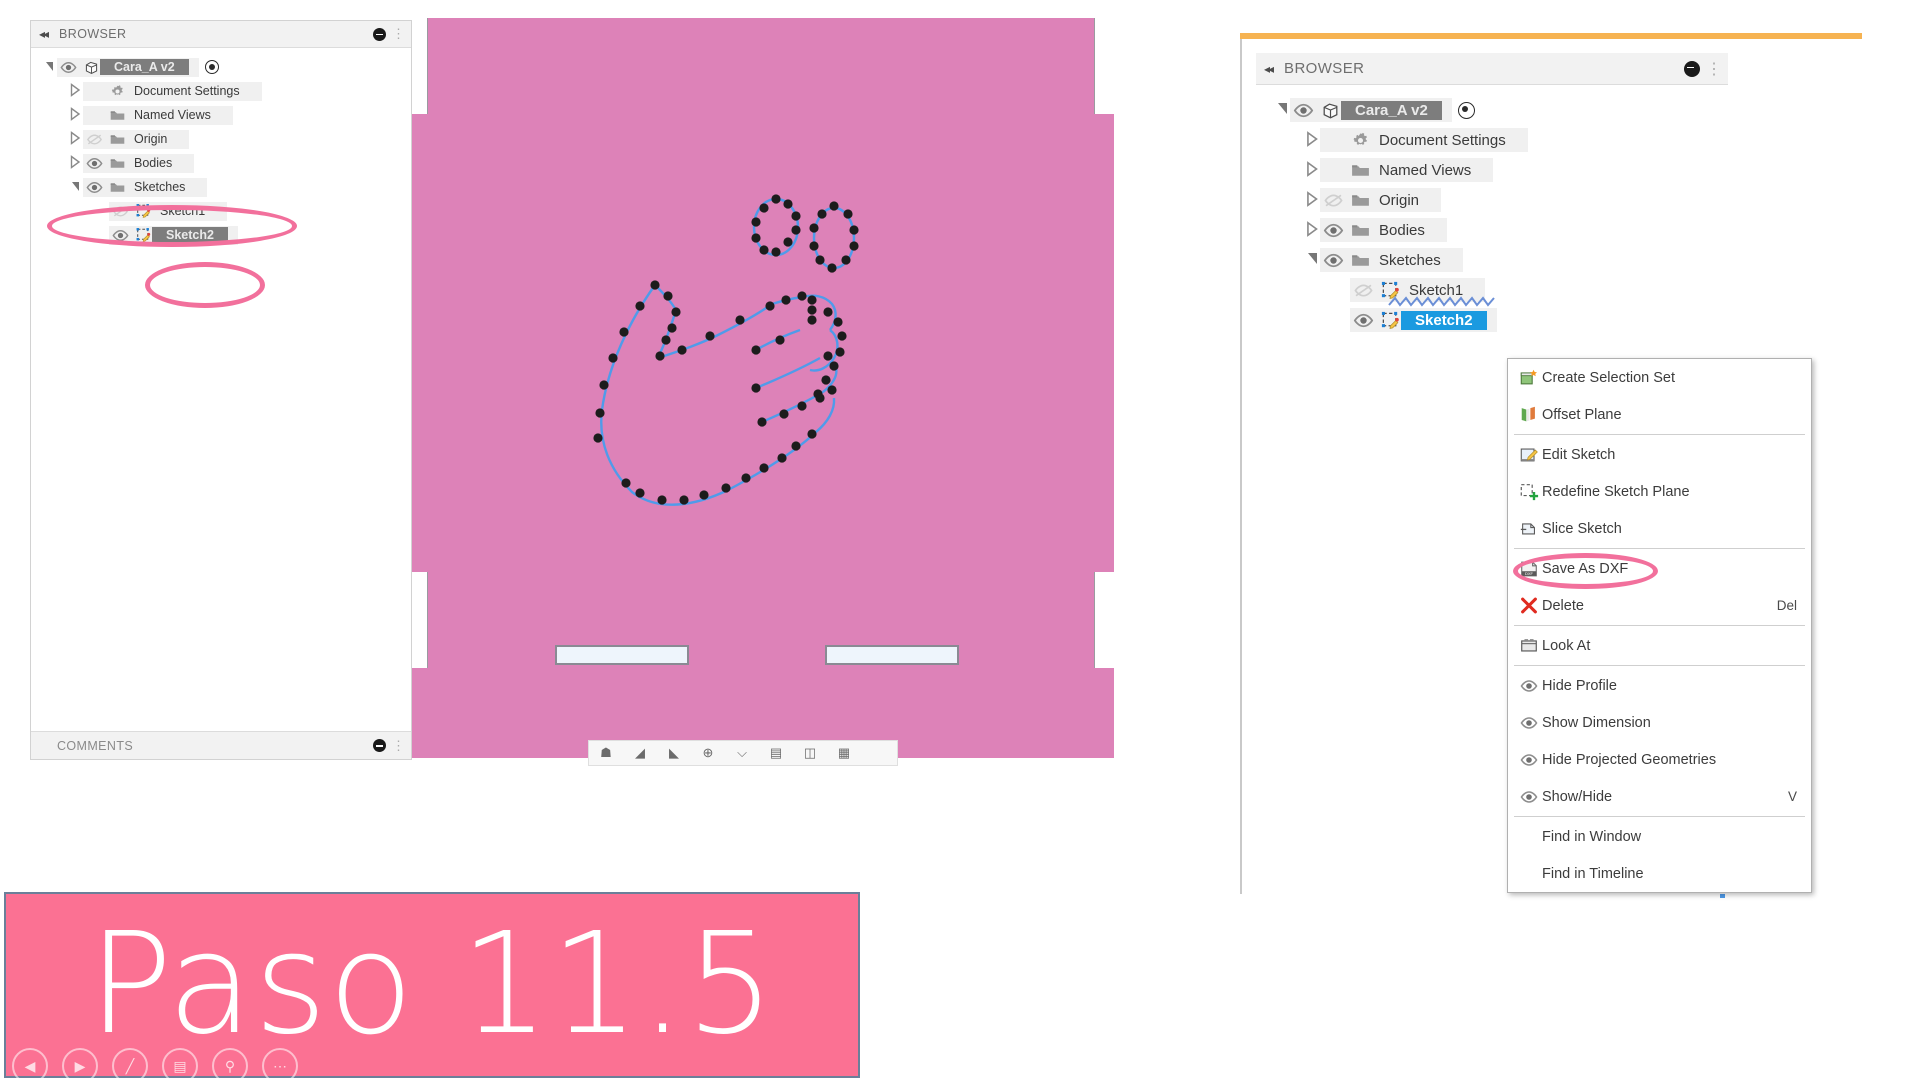 Image resolution: width=1920 pixels, height=1080 pixels. What do you see at coordinates (640, 753) in the screenshot?
I see `fit-icon: ◢` at bounding box center [640, 753].